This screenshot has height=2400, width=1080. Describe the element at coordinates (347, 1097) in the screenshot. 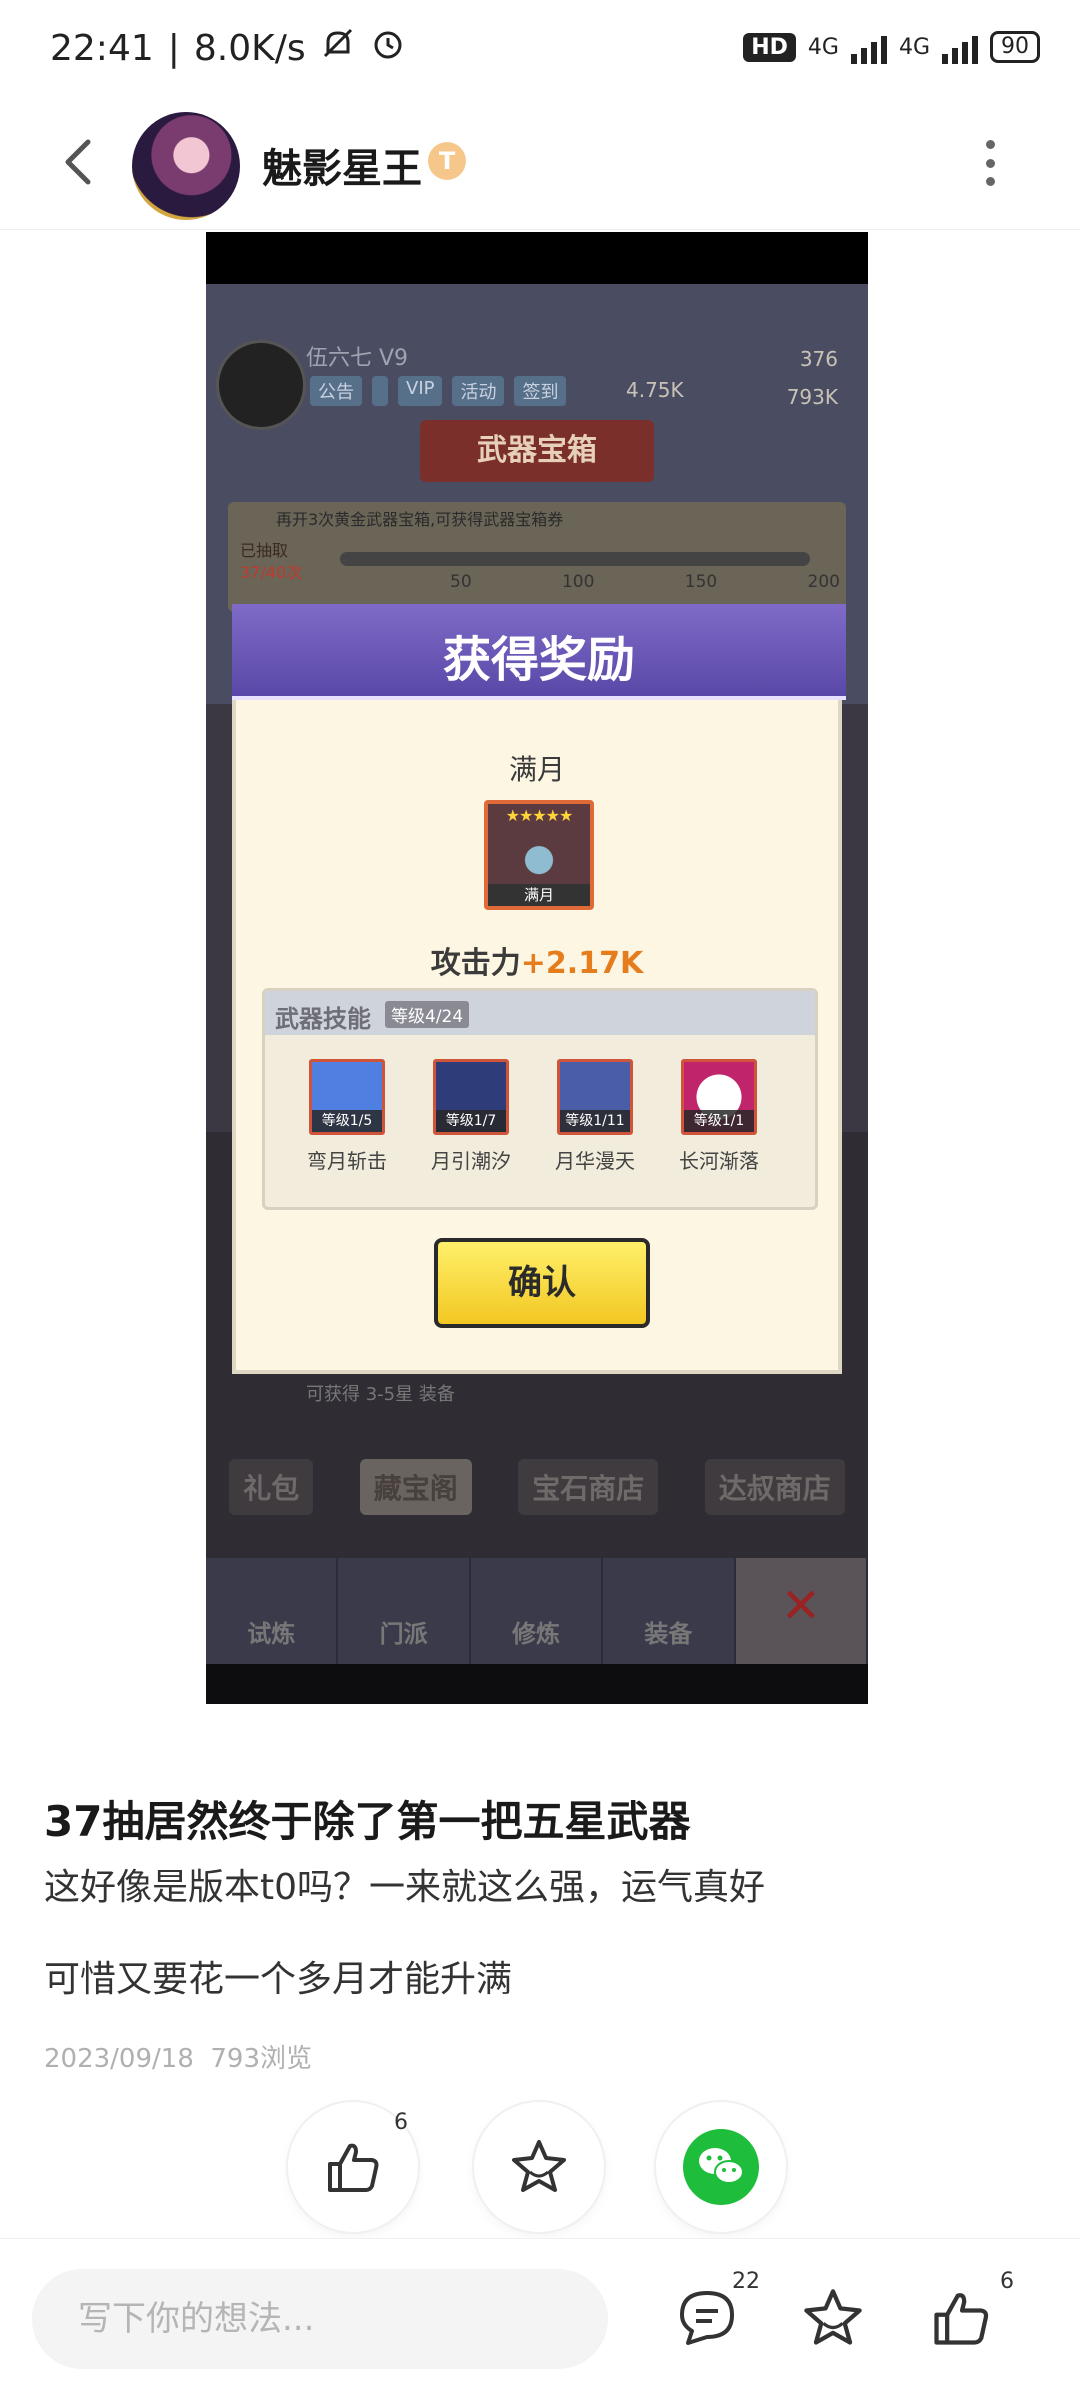

I see `skill-icon: 等级1/5` at that location.